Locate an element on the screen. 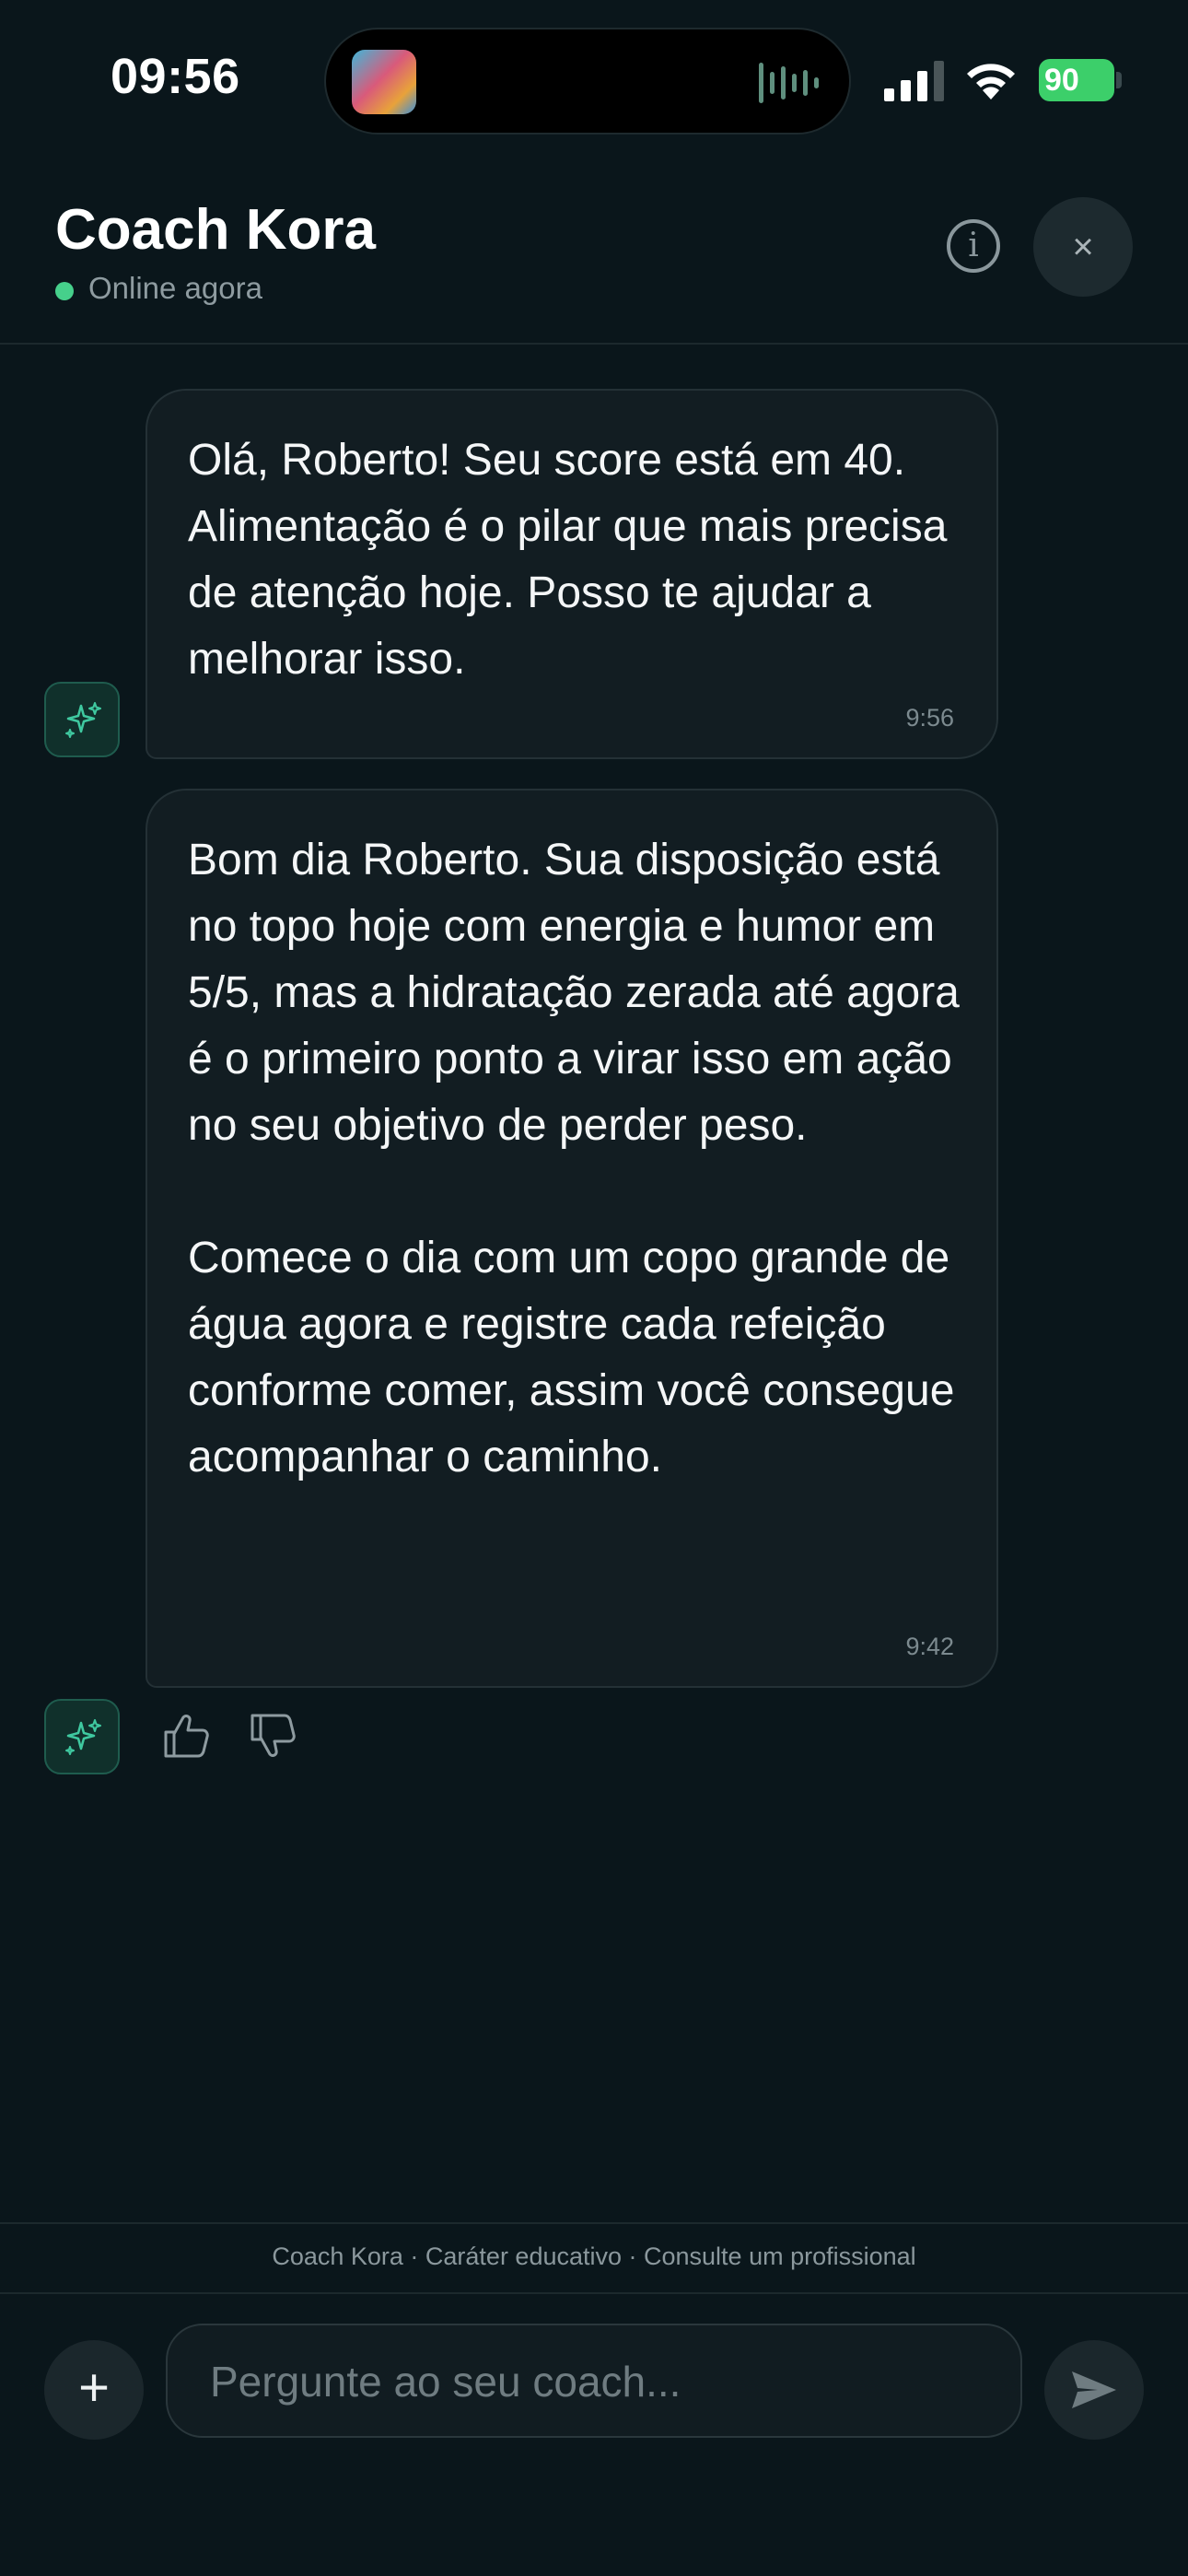 This screenshot has height=2576, width=1188. thumbs-down-icon is located at coordinates (272, 1736).